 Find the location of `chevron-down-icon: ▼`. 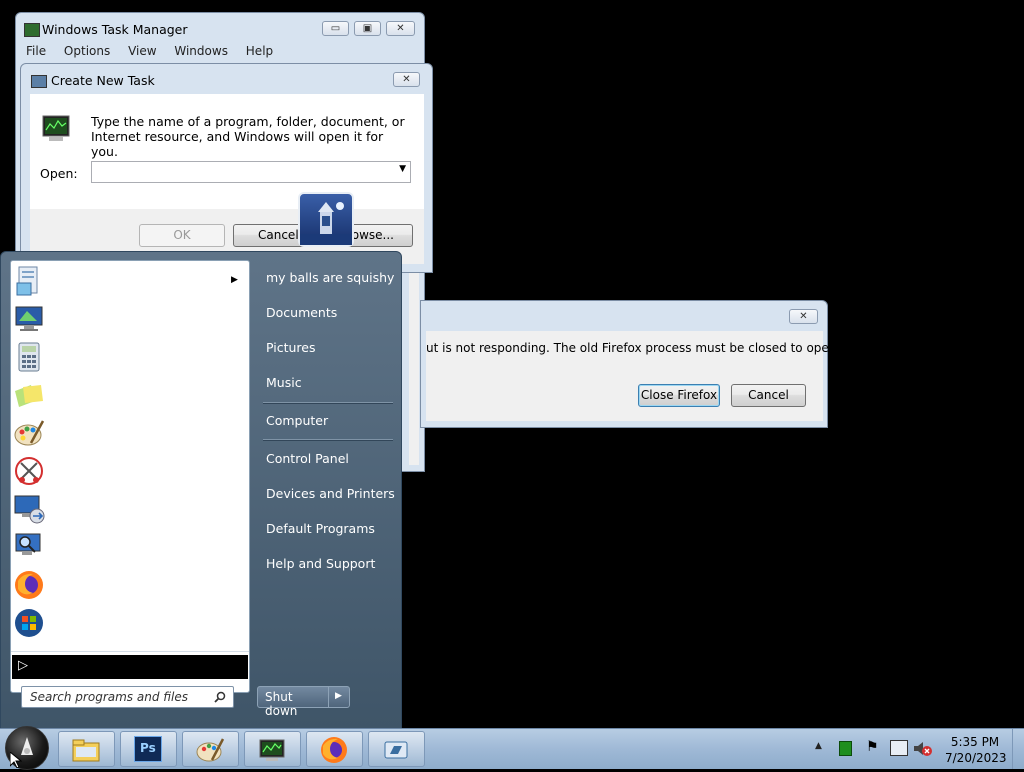

chevron-down-icon: ▼ is located at coordinates (402, 169).